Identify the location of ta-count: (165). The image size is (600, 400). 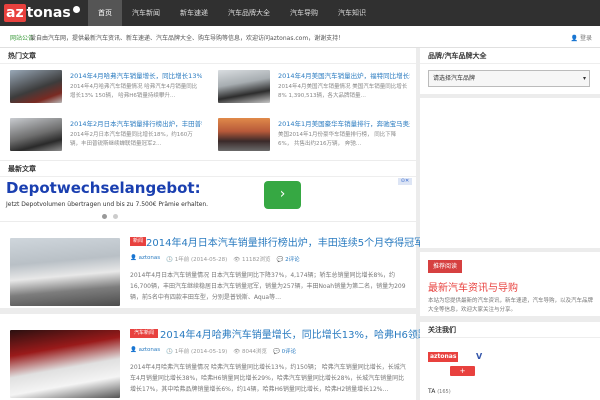
(444, 392).